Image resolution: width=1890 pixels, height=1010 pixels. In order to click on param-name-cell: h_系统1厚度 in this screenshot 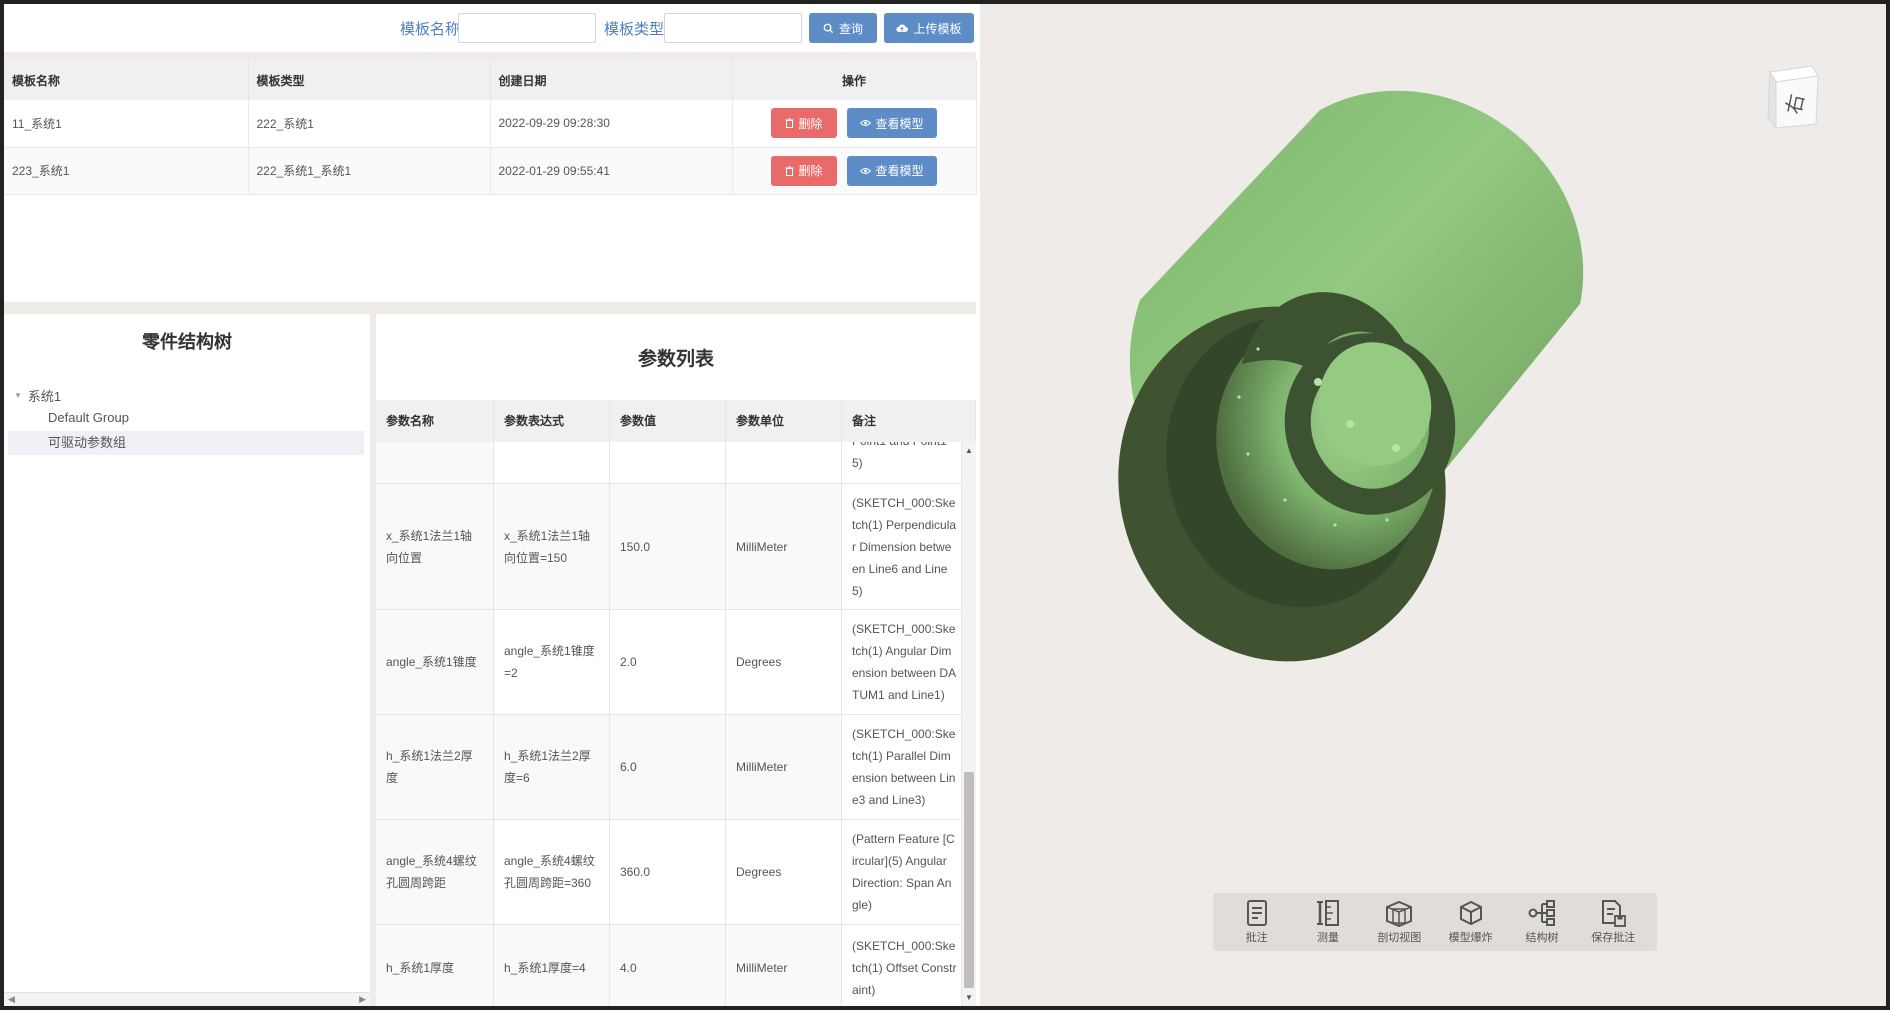, I will do `click(435, 965)`.